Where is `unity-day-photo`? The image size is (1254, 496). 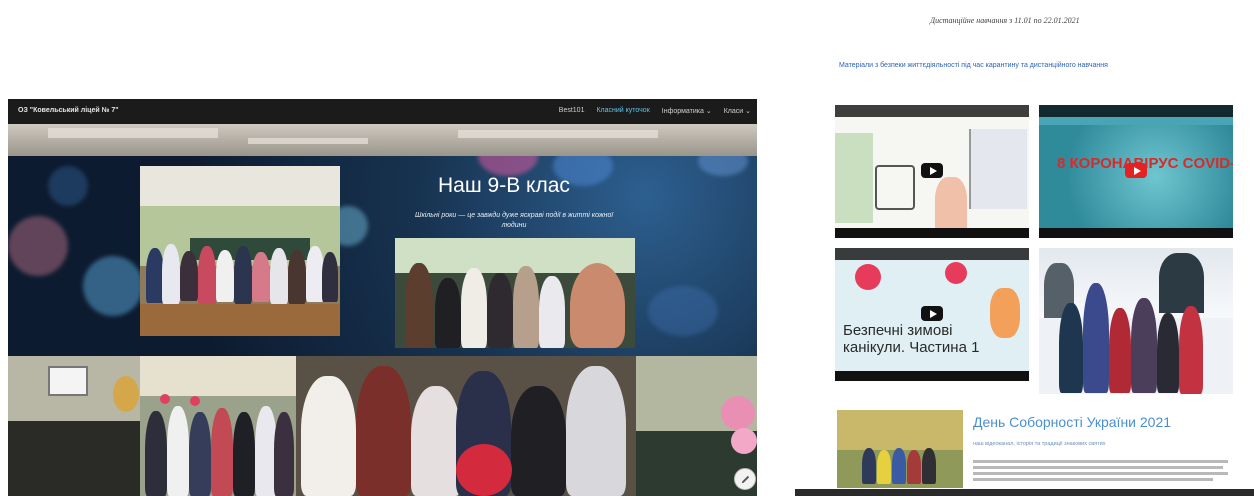 unity-day-photo is located at coordinates (900, 449).